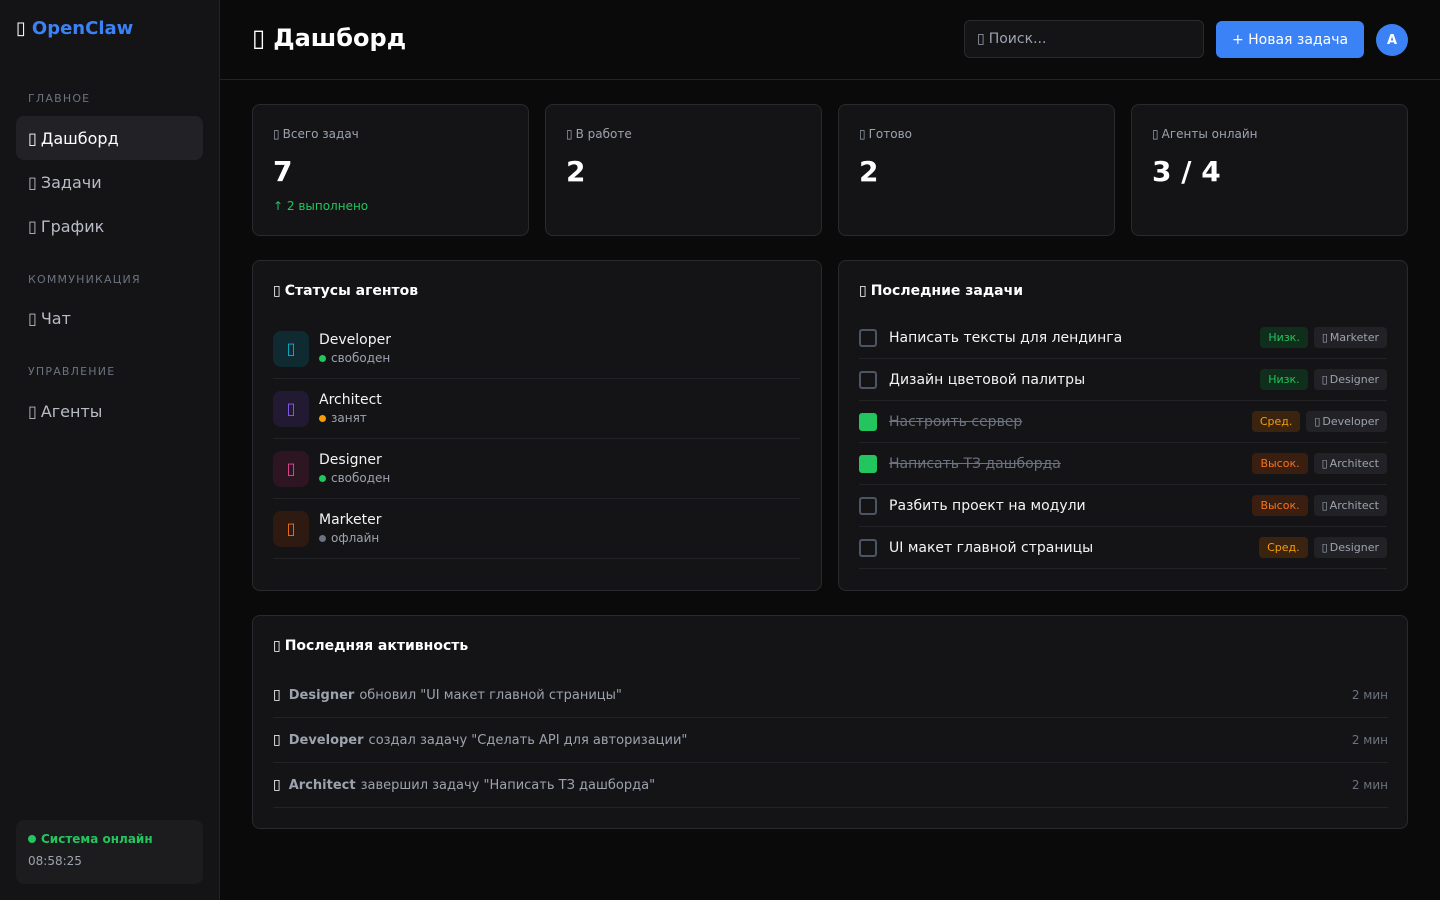  Describe the element at coordinates (1074, 380) in the screenshot. I see `task-title: Дизайн цветовой палитры` at that location.